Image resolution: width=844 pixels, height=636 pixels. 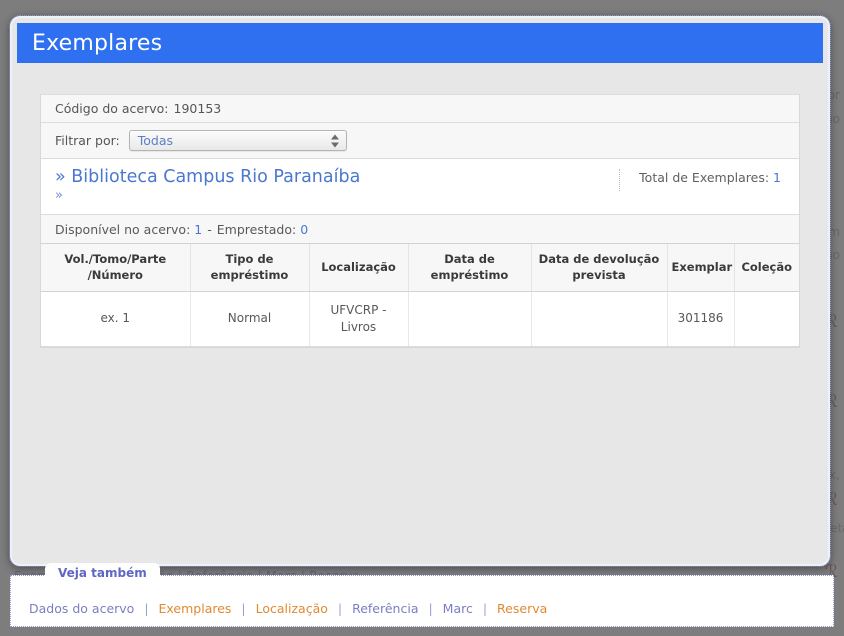 What do you see at coordinates (115, 267) in the screenshot?
I see `col-header-vol: Vol./Tomo/Parte /Número` at bounding box center [115, 267].